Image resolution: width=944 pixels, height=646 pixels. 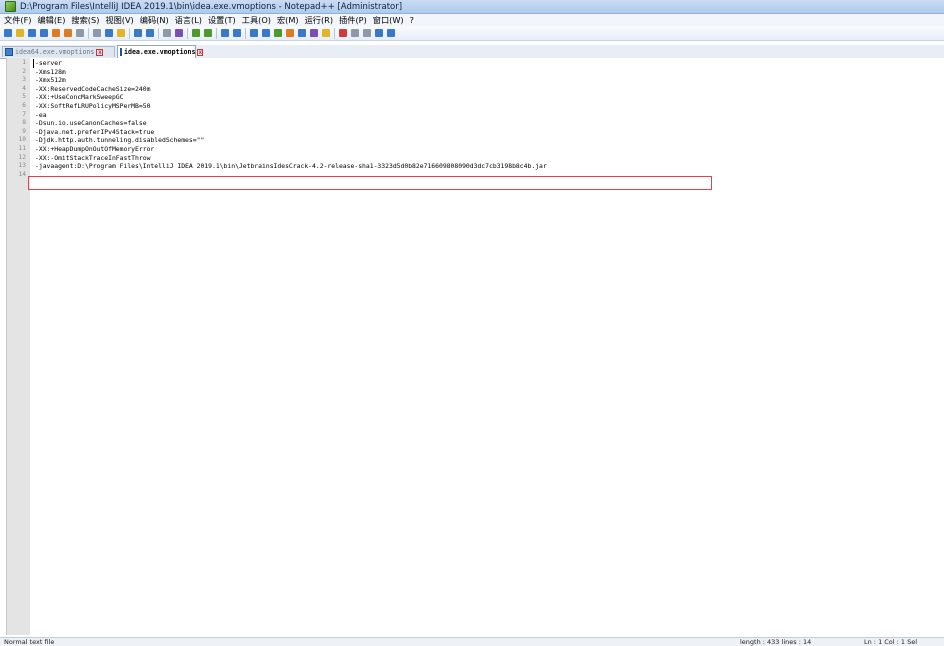 What do you see at coordinates (24, 123) in the screenshot?
I see `line-number: 8` at bounding box center [24, 123].